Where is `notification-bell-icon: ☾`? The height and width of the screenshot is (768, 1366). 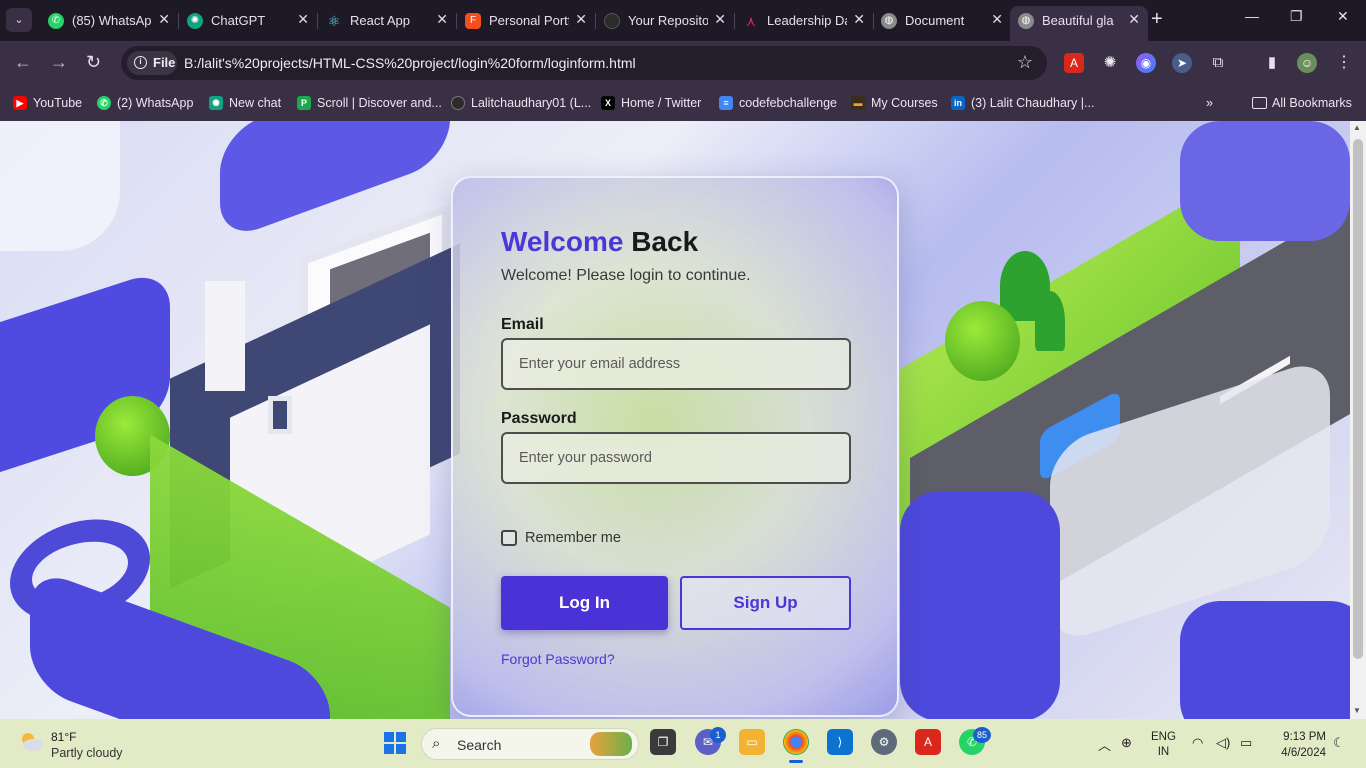
notification-bell-icon: ☾ is located at coordinates (1339, 743).